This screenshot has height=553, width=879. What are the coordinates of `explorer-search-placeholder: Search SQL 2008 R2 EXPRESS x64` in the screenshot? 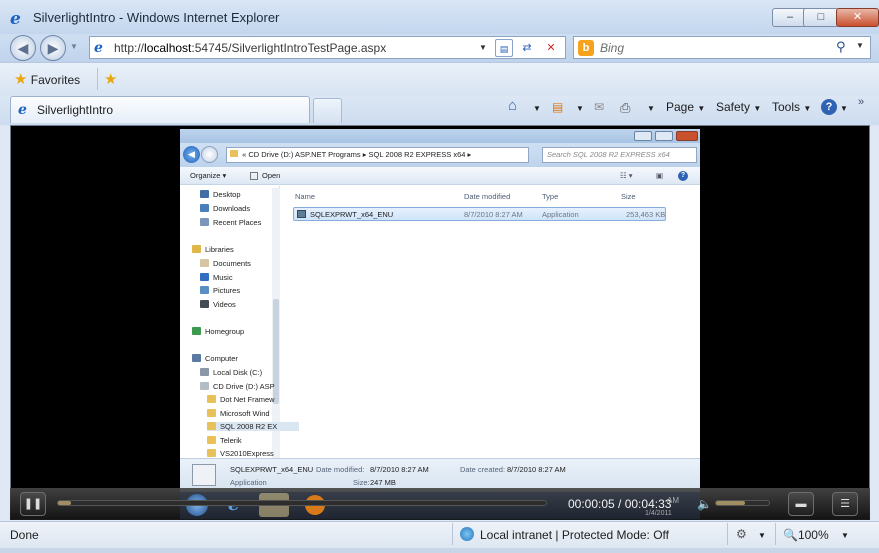 It's located at (608, 154).